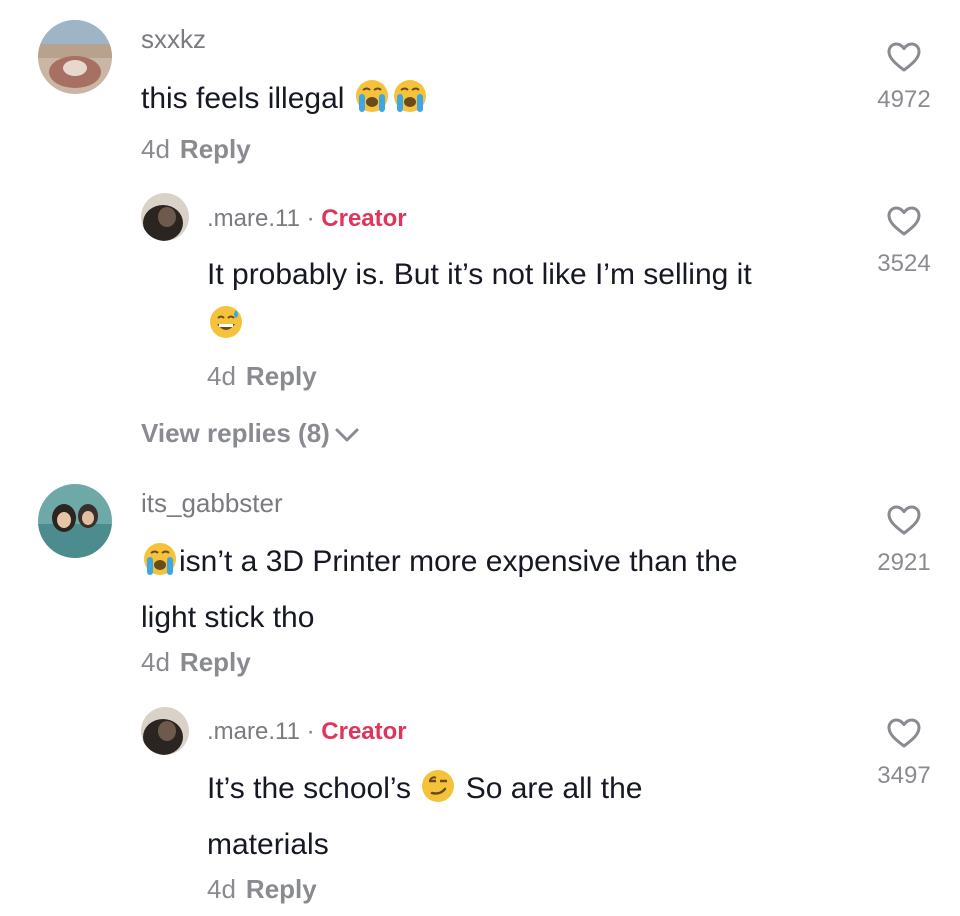 This screenshot has width=960, height=916. Describe the element at coordinates (438, 794) in the screenshot. I see `smirking-face-icon` at that location.